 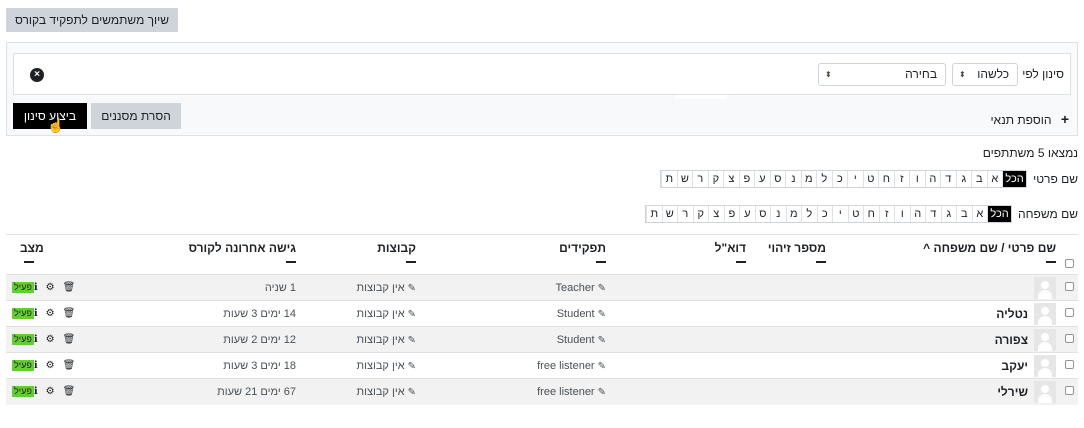 What do you see at coordinates (37, 75) in the screenshot?
I see `remove-condition-icon: ×` at bounding box center [37, 75].